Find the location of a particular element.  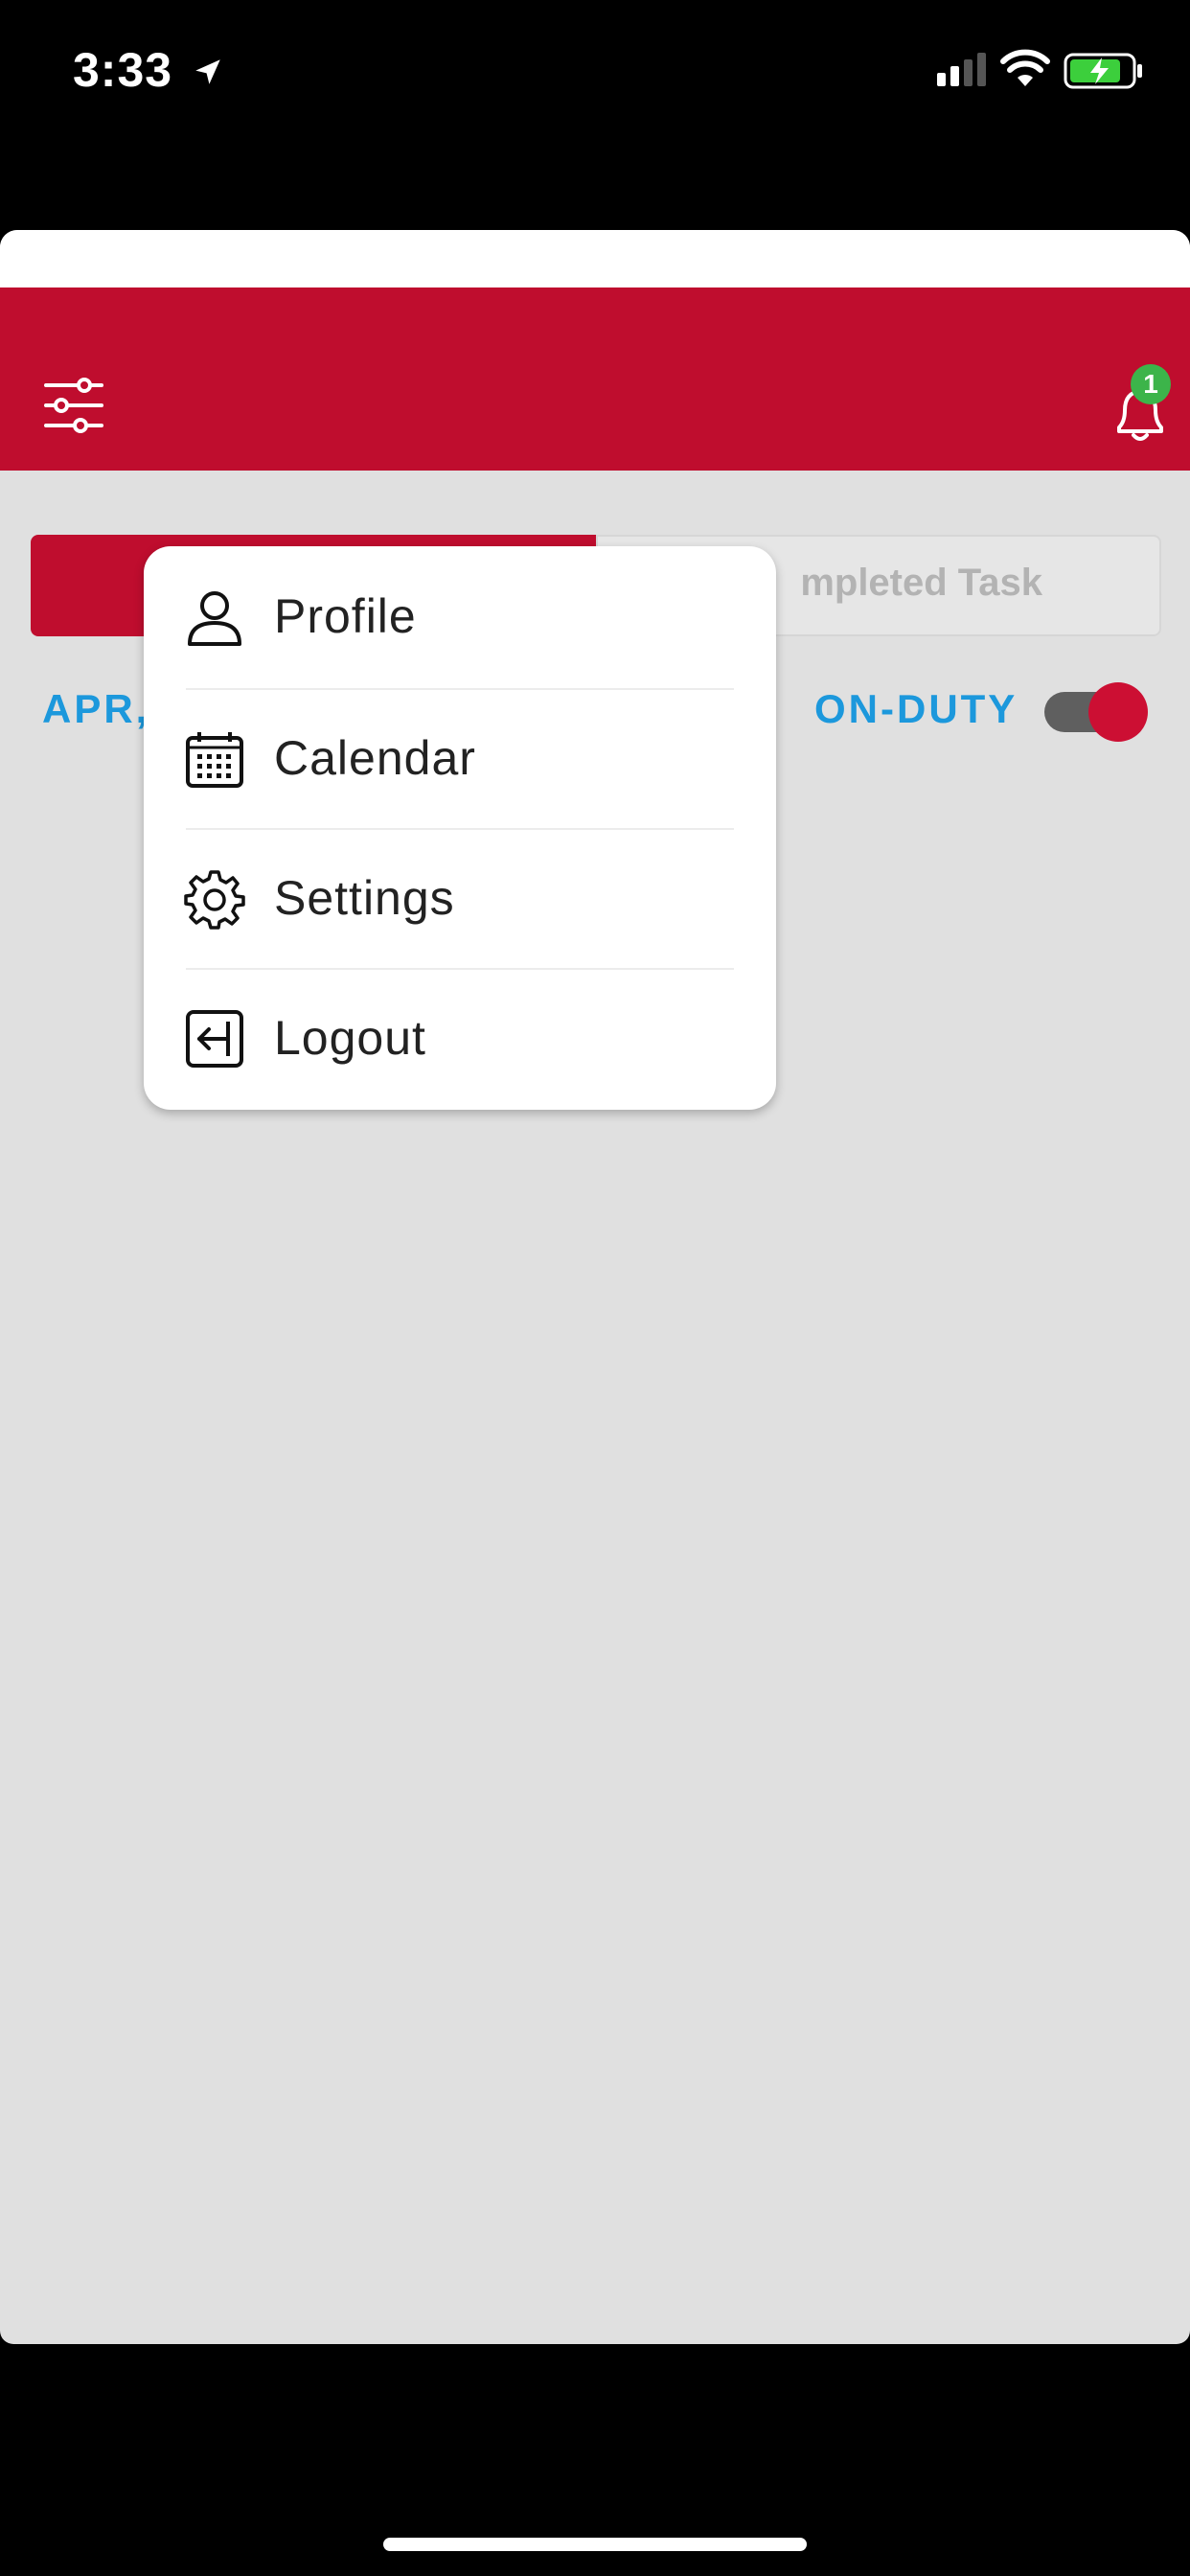

home-indicator is located at coordinates (595, 2544).